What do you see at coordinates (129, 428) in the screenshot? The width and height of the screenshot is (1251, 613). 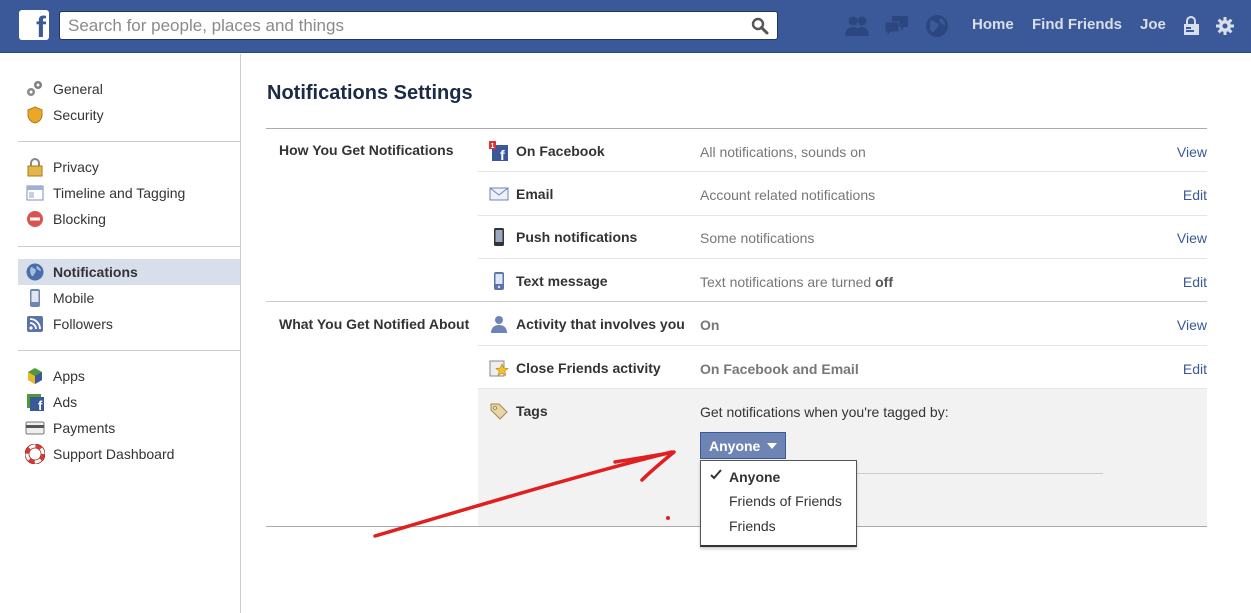 I see `sidebar-item-payments: Payments` at bounding box center [129, 428].